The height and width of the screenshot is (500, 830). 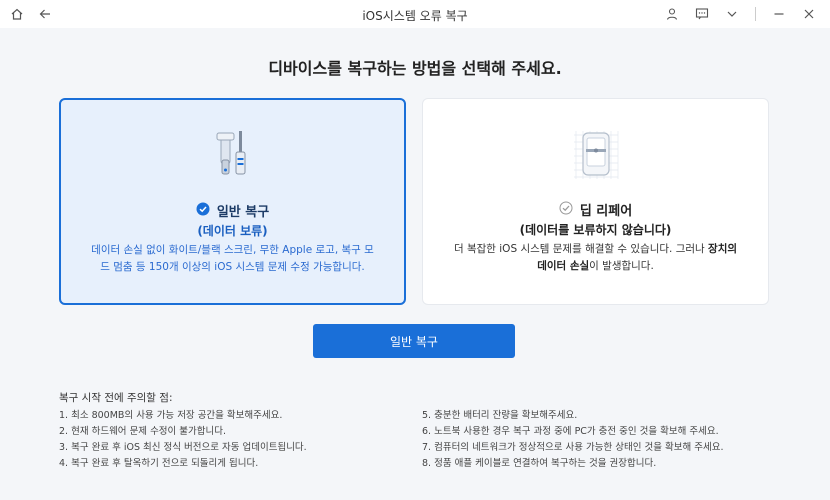 What do you see at coordinates (31, 14) in the screenshot?
I see `title-bar-left` at bounding box center [31, 14].